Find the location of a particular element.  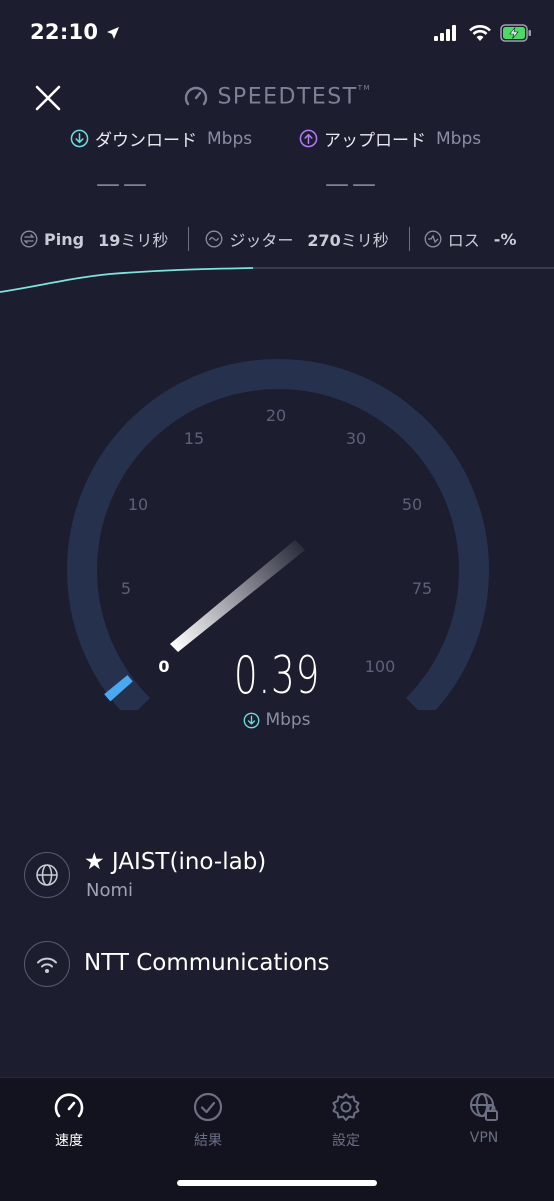

ping-icon is located at coordinates (29, 239).